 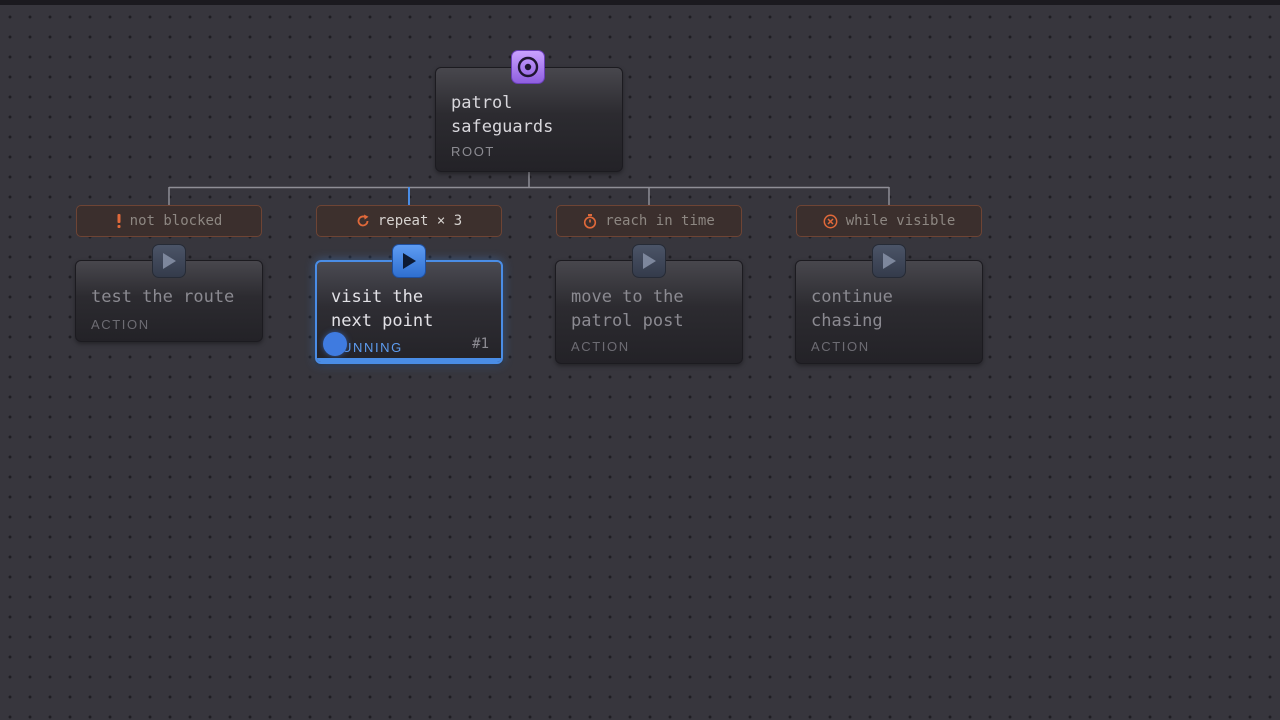 I want to click on action-title: continue chasing, so click(x=852, y=309).